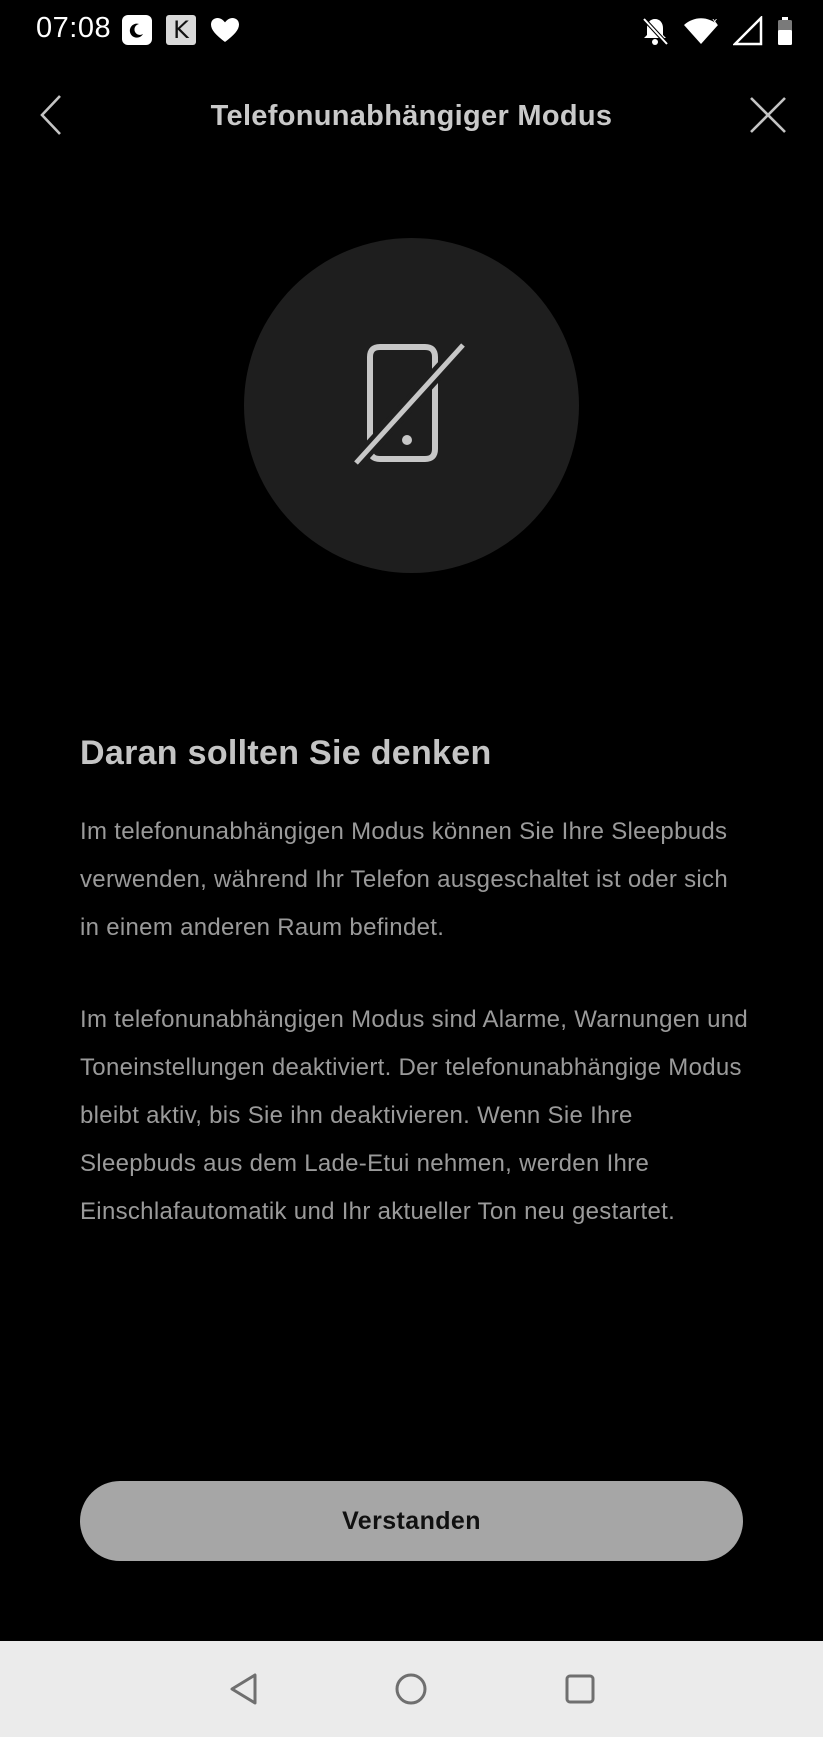  What do you see at coordinates (286, 753) in the screenshot?
I see `section-heading: Daran sollten Sie denken` at bounding box center [286, 753].